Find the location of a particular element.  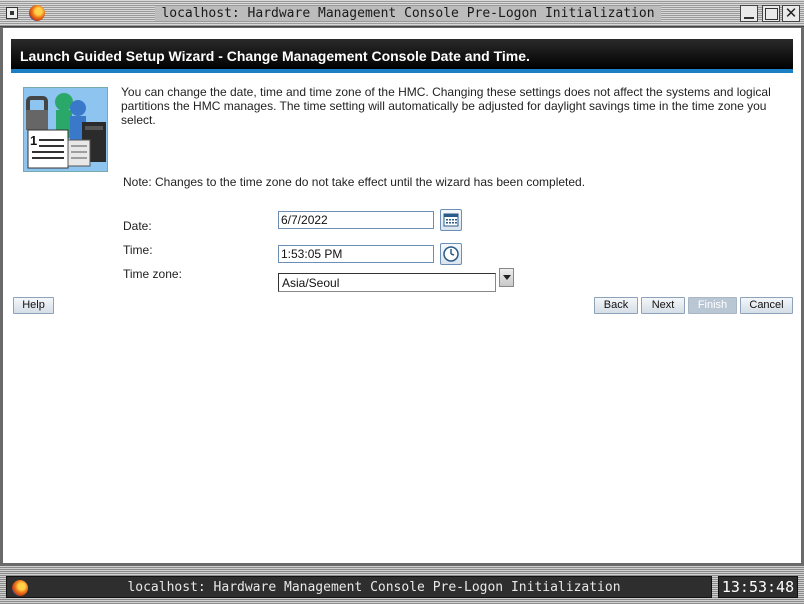

dropdown-arrow-icon is located at coordinates (506, 277).